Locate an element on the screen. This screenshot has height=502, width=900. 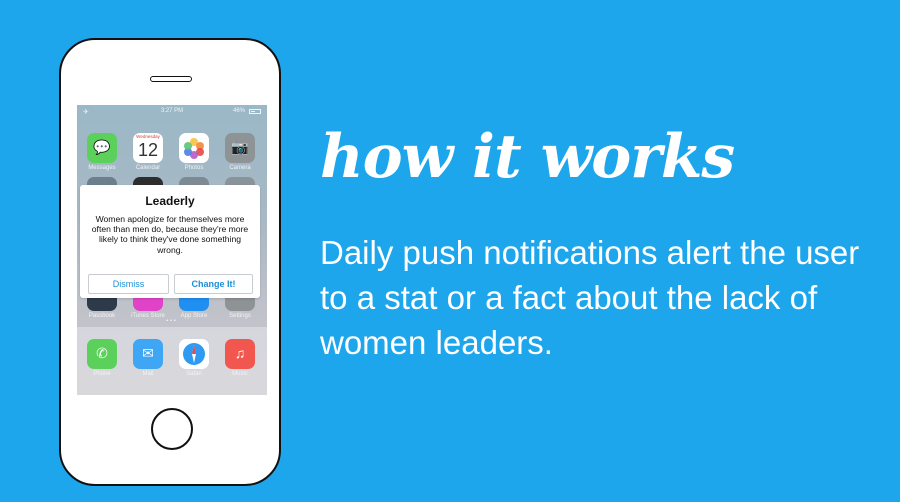
home-button is located at coordinates (172, 429).